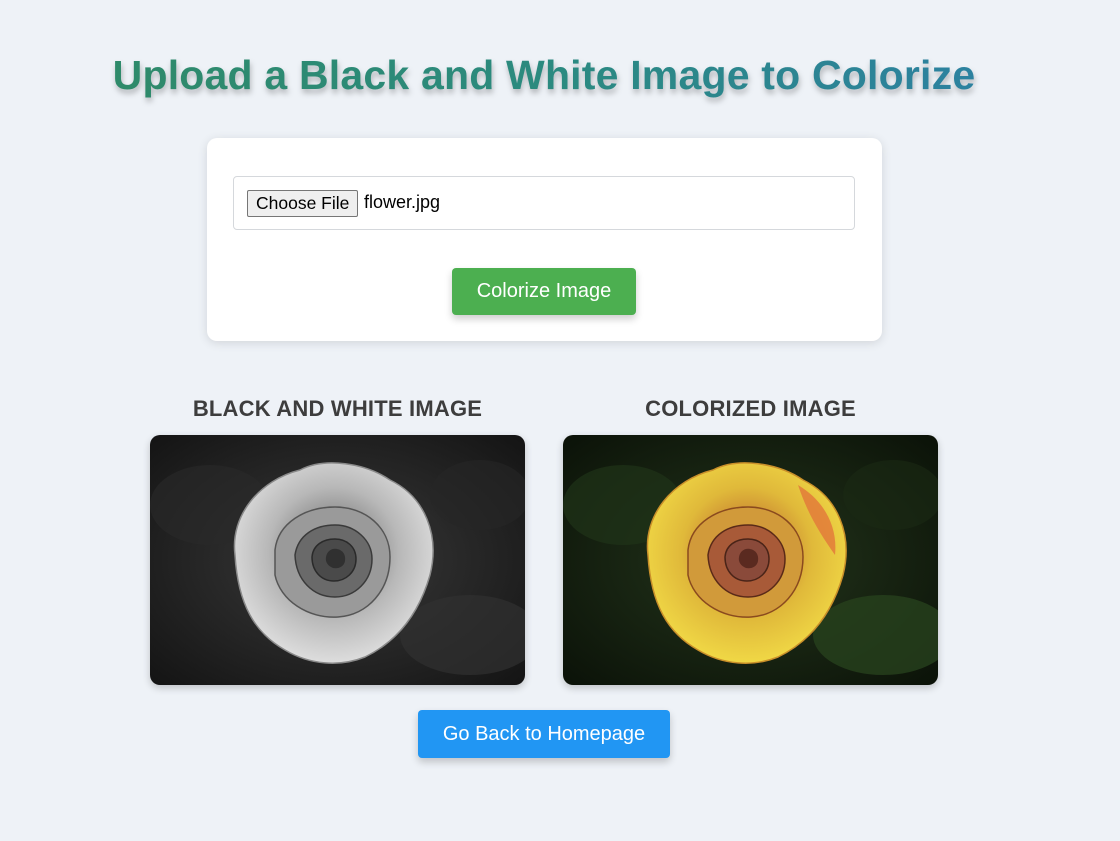  What do you see at coordinates (544, 734) in the screenshot?
I see `go-back-homepage-button: Go Back to Homepage` at bounding box center [544, 734].